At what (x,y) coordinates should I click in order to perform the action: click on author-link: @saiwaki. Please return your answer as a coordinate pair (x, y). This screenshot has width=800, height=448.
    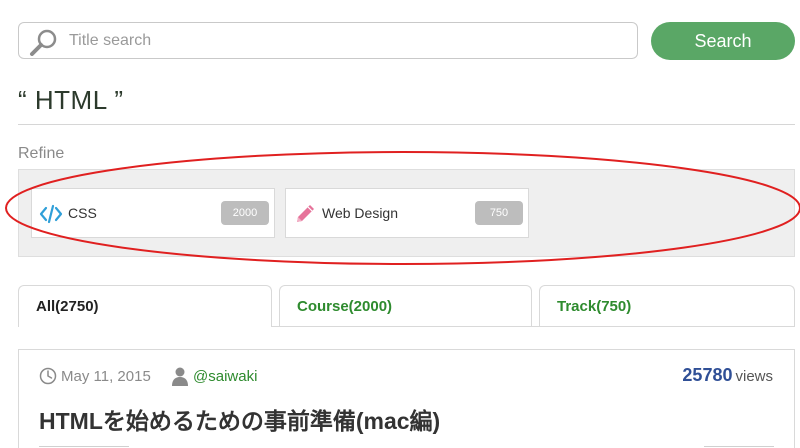
    Looking at the image, I should click on (225, 376).